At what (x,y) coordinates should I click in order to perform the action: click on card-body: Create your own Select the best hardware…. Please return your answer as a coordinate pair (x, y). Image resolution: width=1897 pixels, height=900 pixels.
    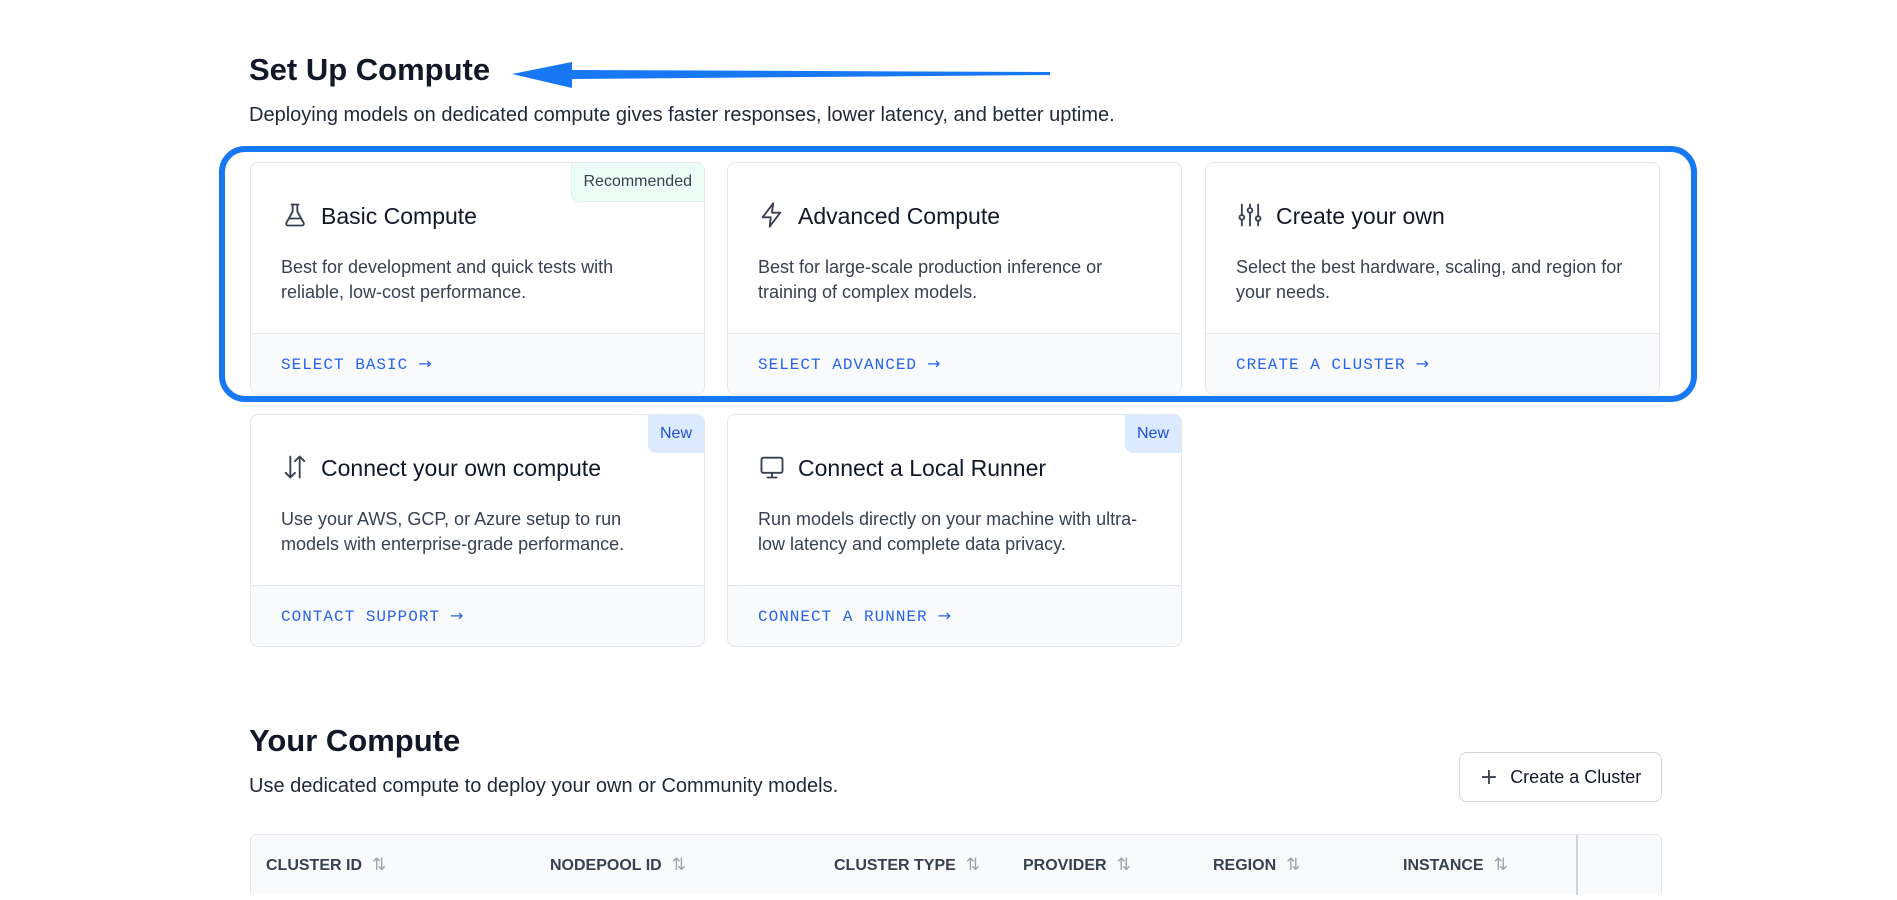
    Looking at the image, I should click on (1432, 249).